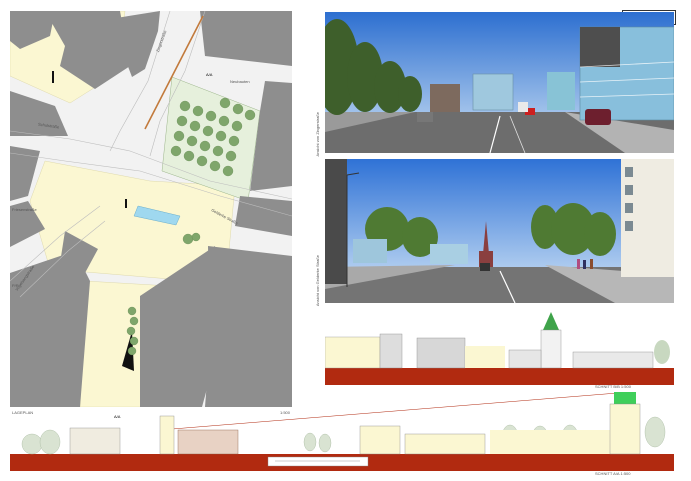  I want to click on street-label-pr: P/R, so click(15, 285).